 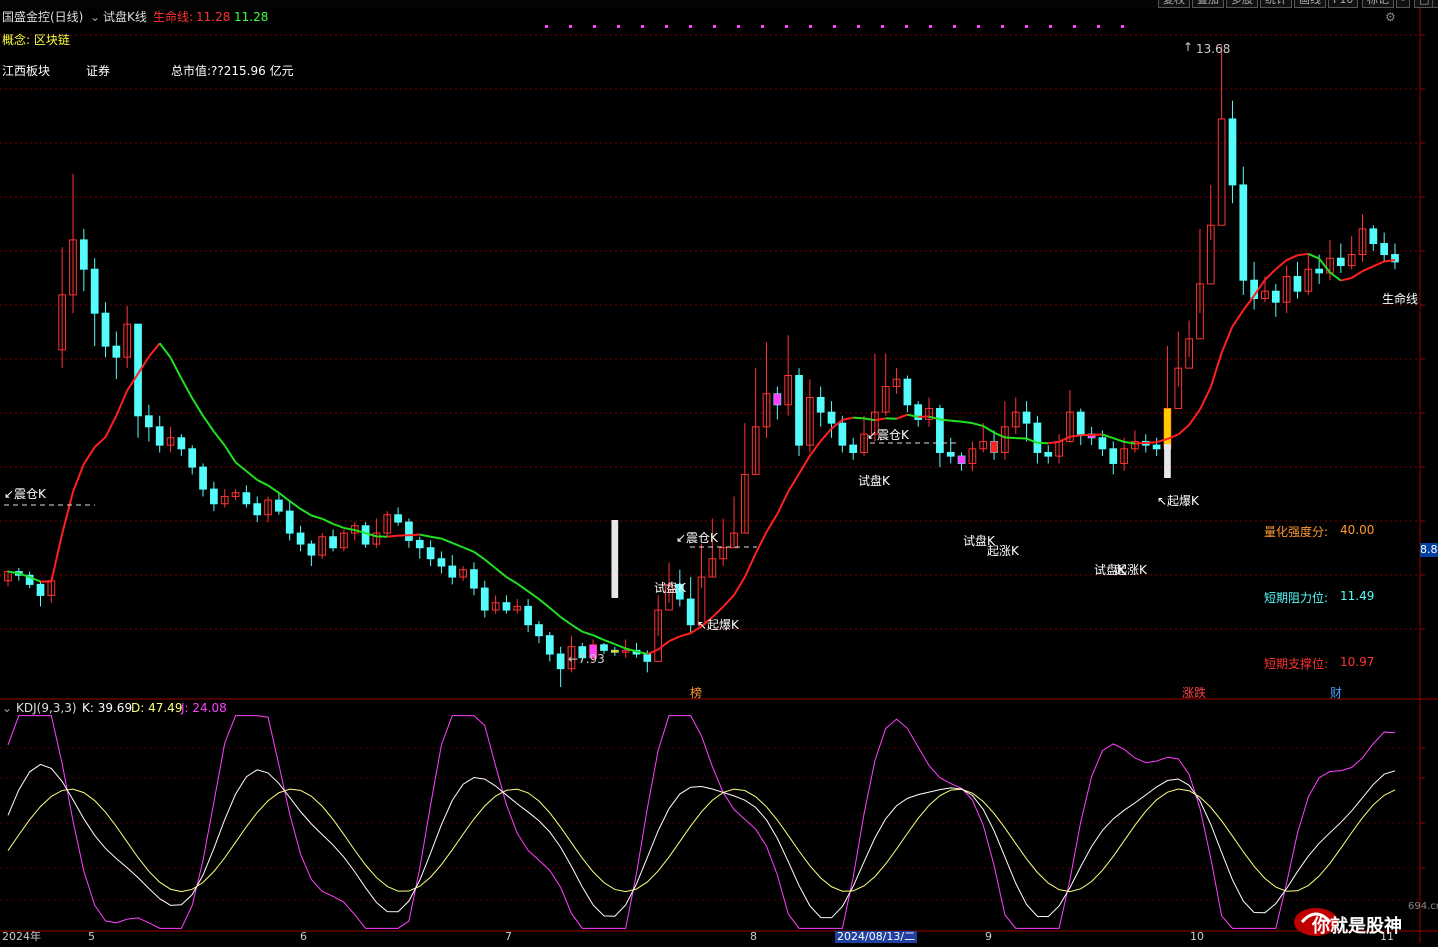 What do you see at coordinates (876, 937) in the screenshot?
I see `x-axis-label: 2024/08/13/二` at bounding box center [876, 937].